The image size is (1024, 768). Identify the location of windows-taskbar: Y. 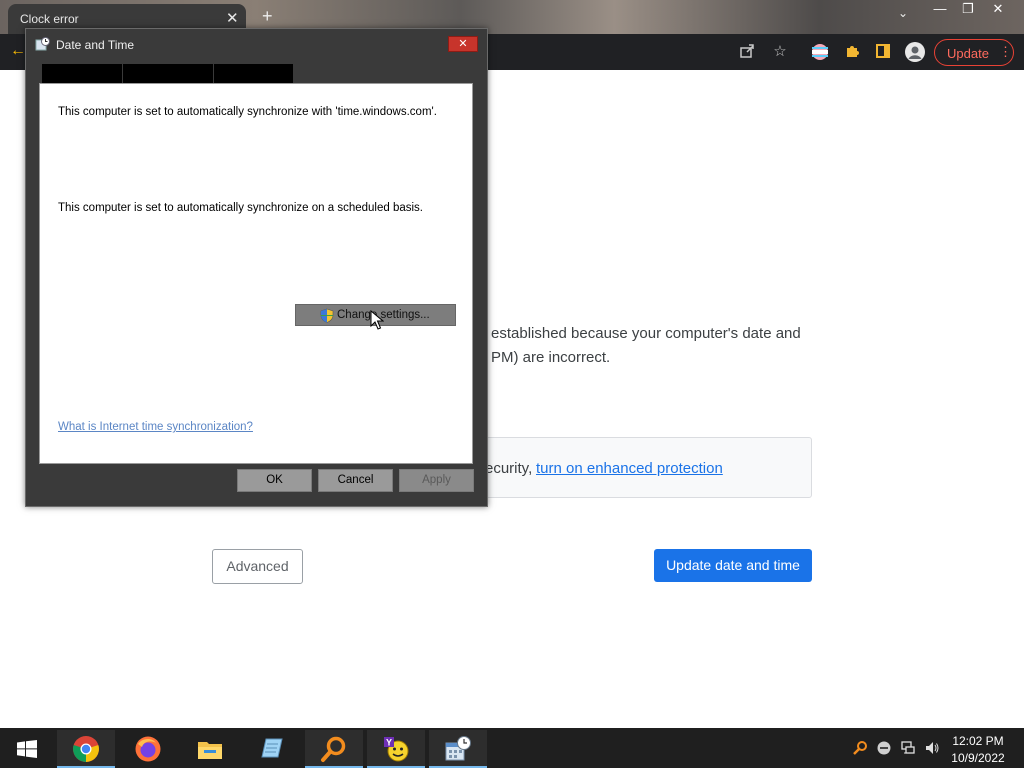
(512, 748).